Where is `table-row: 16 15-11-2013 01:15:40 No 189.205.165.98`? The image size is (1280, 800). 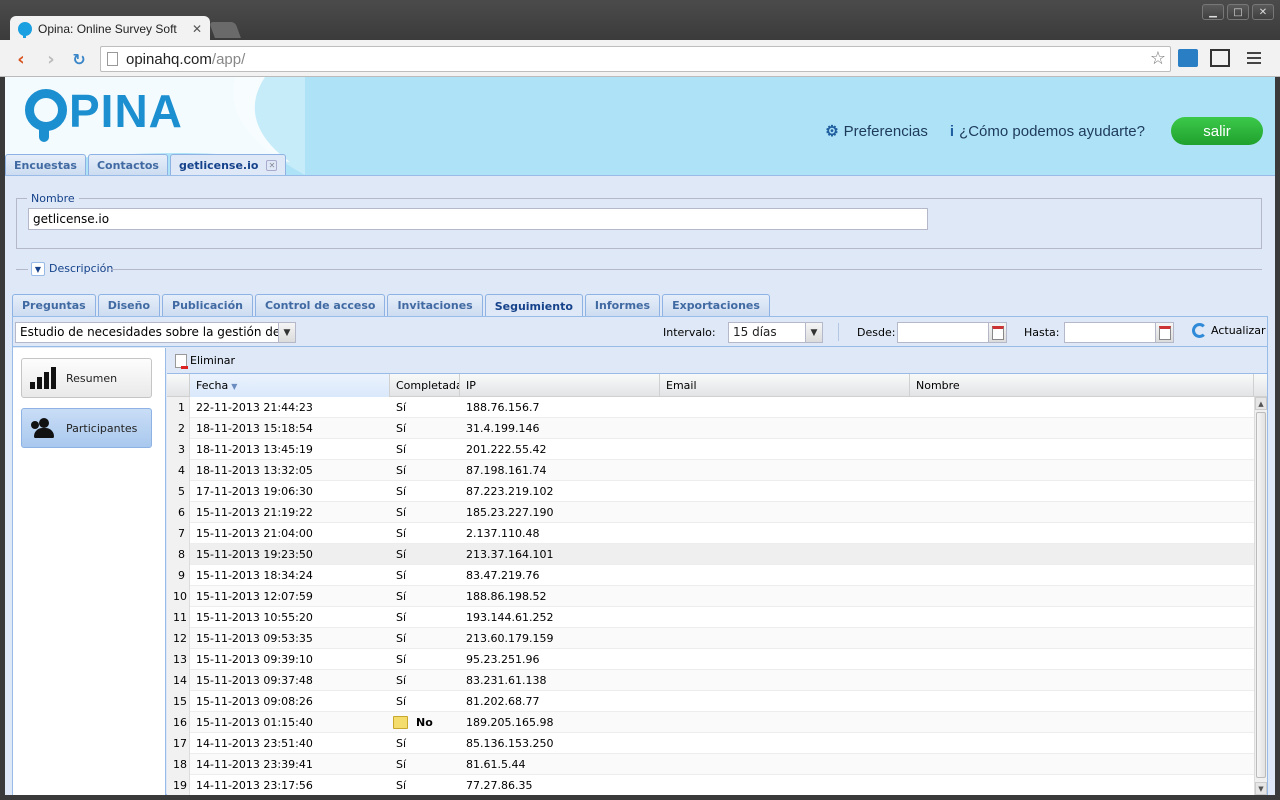
table-row: 16 15-11-2013 01:15:40 No 189.205.165.98 is located at coordinates (710, 722).